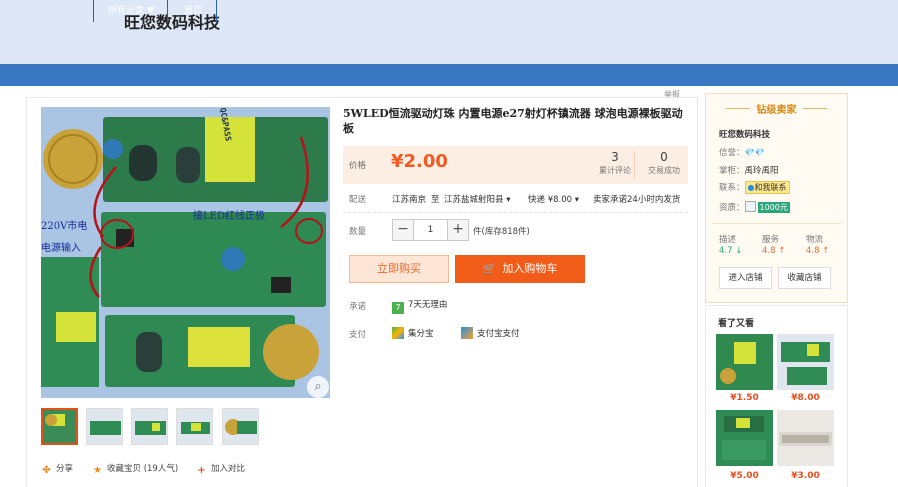 This screenshot has width=898, height=487. I want to click on payment-jifenbao: 集分宝, so click(413, 334).